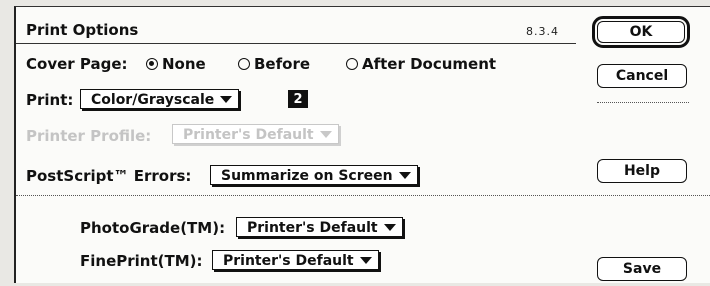  What do you see at coordinates (282, 64) in the screenshot?
I see `cover-page-before-label: Before` at bounding box center [282, 64].